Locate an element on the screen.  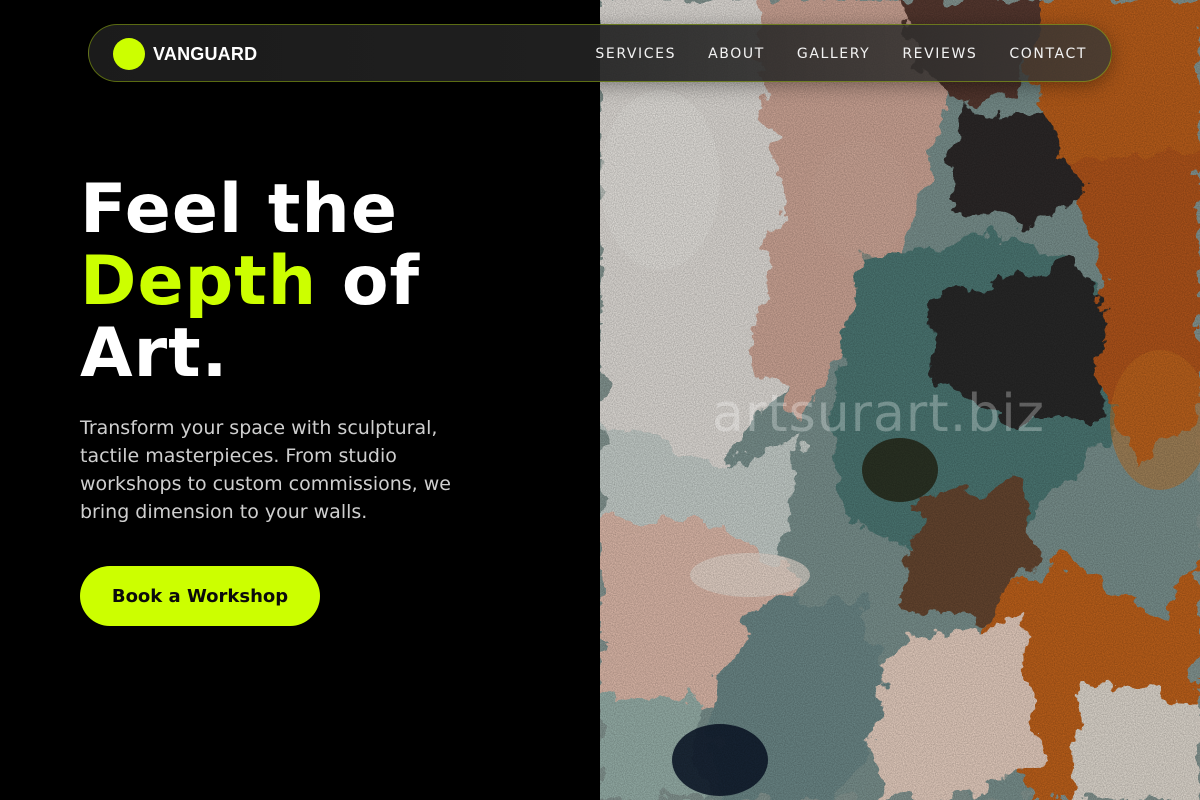
nav-link-services: SERVICES is located at coordinates (635, 54).